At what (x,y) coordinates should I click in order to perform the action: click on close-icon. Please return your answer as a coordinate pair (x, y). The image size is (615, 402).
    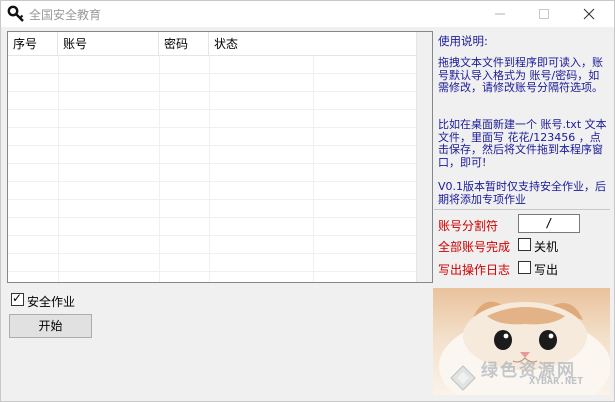
    Looking at the image, I should click on (589, 14).